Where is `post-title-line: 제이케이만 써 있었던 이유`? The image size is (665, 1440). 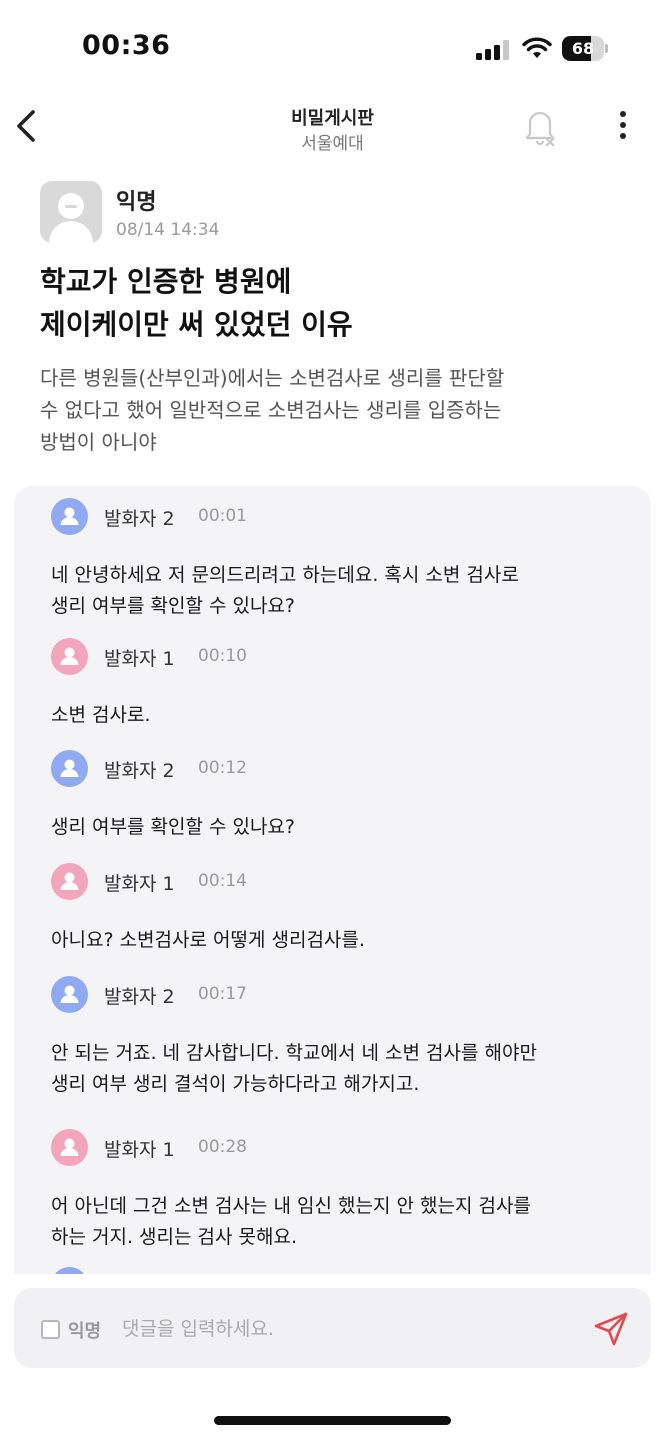
post-title-line: 제이케이만 써 있었던 이유 is located at coordinates (196, 324).